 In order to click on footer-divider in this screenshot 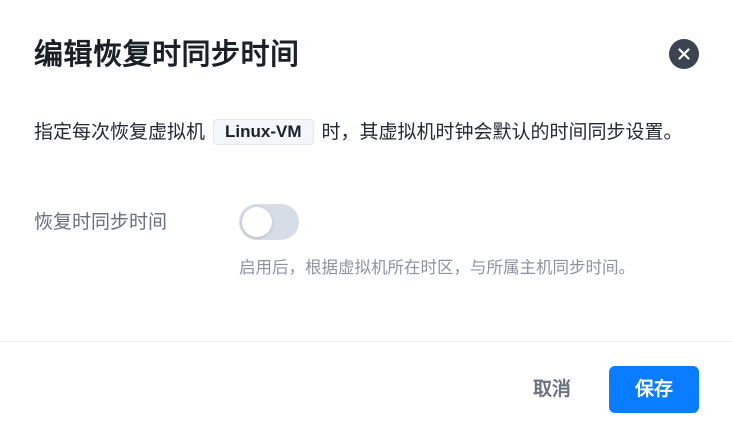, I will do `click(366, 341)`.